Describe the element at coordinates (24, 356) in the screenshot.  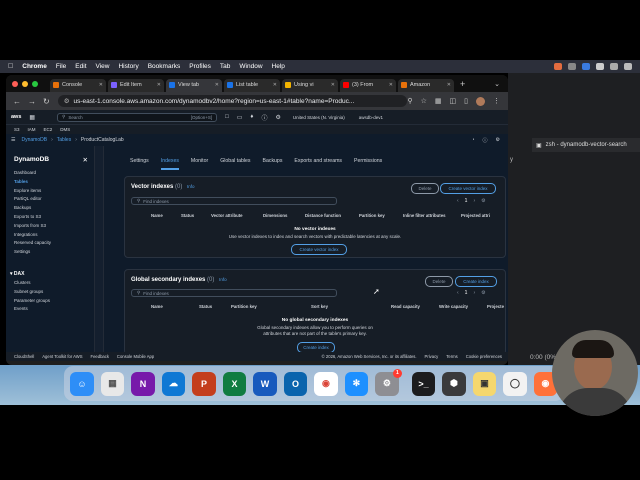
I see `cloudshell-link: CloudShell` at that location.